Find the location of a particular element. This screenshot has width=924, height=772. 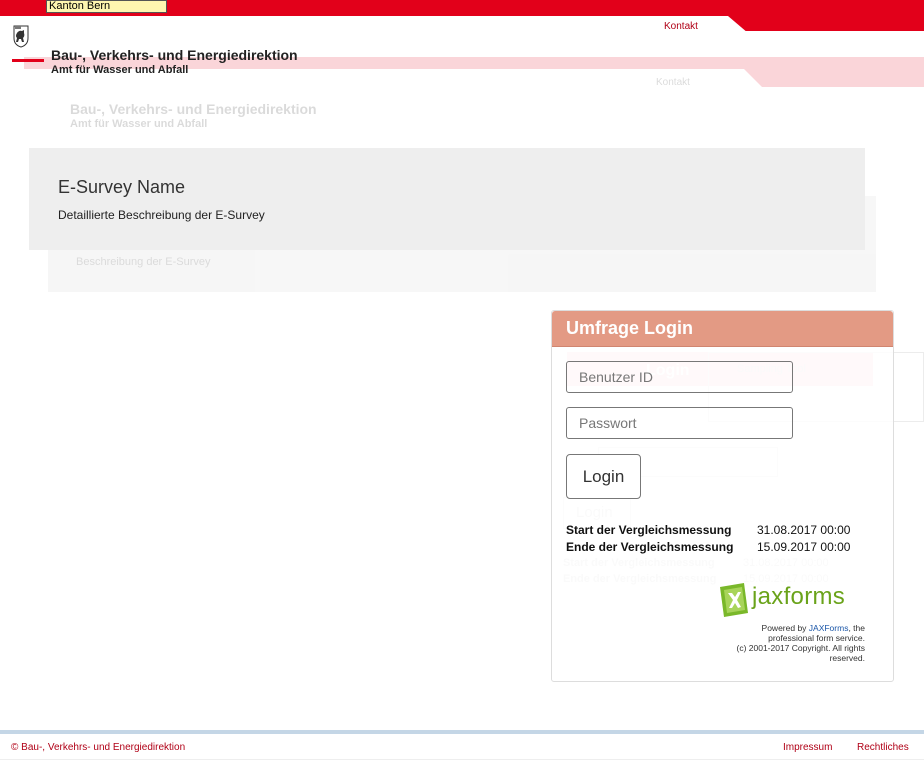

start-label: Start der Vergleichsmessung is located at coordinates (649, 530).